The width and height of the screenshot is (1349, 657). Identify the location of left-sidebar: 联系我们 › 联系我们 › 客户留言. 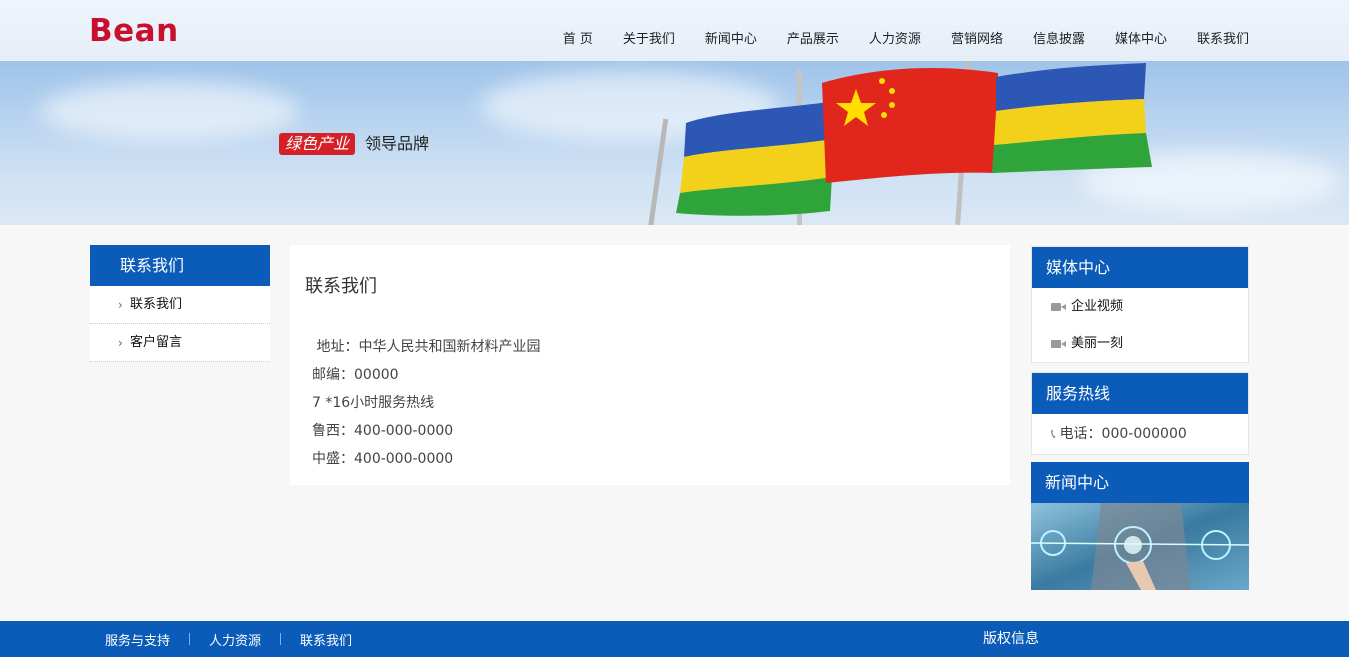
(180, 303).